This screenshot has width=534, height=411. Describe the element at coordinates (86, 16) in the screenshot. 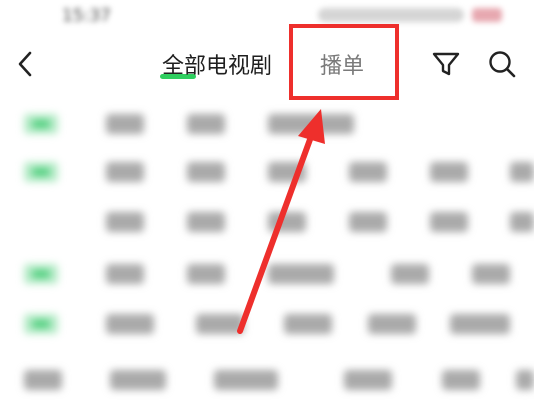

I see `status-time: 15:37` at that location.